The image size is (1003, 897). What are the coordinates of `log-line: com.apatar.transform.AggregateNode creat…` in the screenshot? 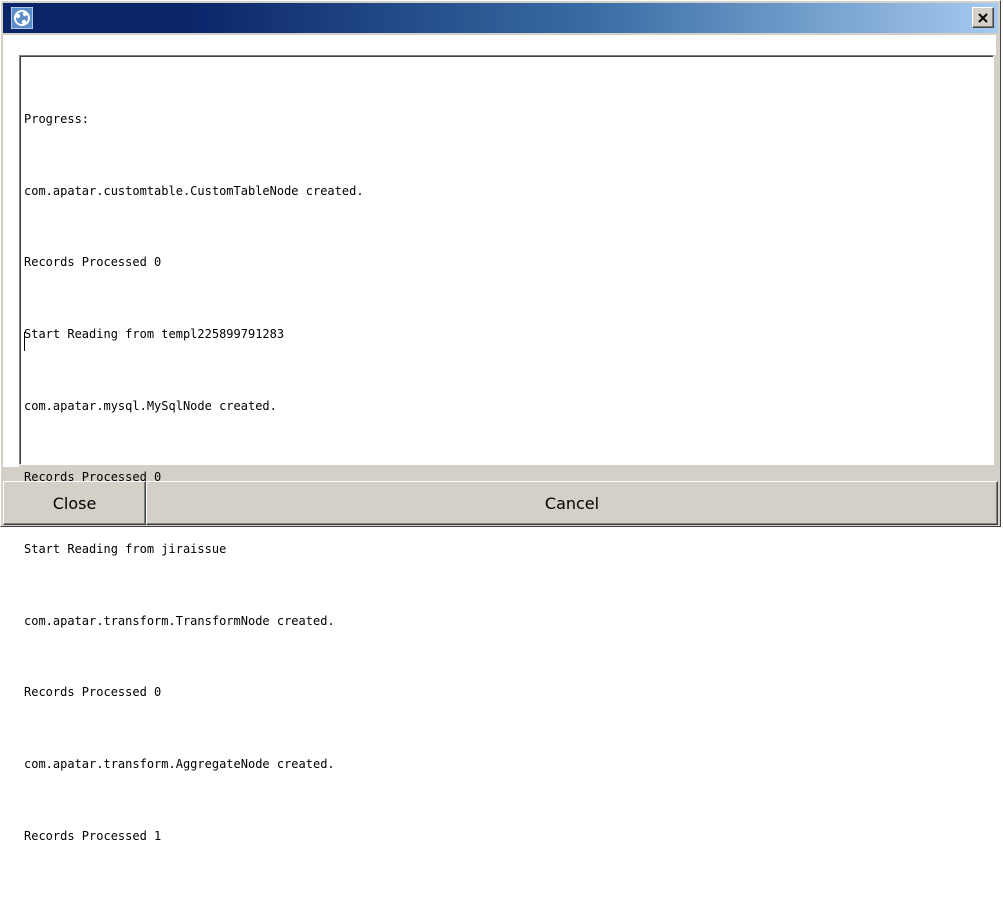 It's located at (179, 764).